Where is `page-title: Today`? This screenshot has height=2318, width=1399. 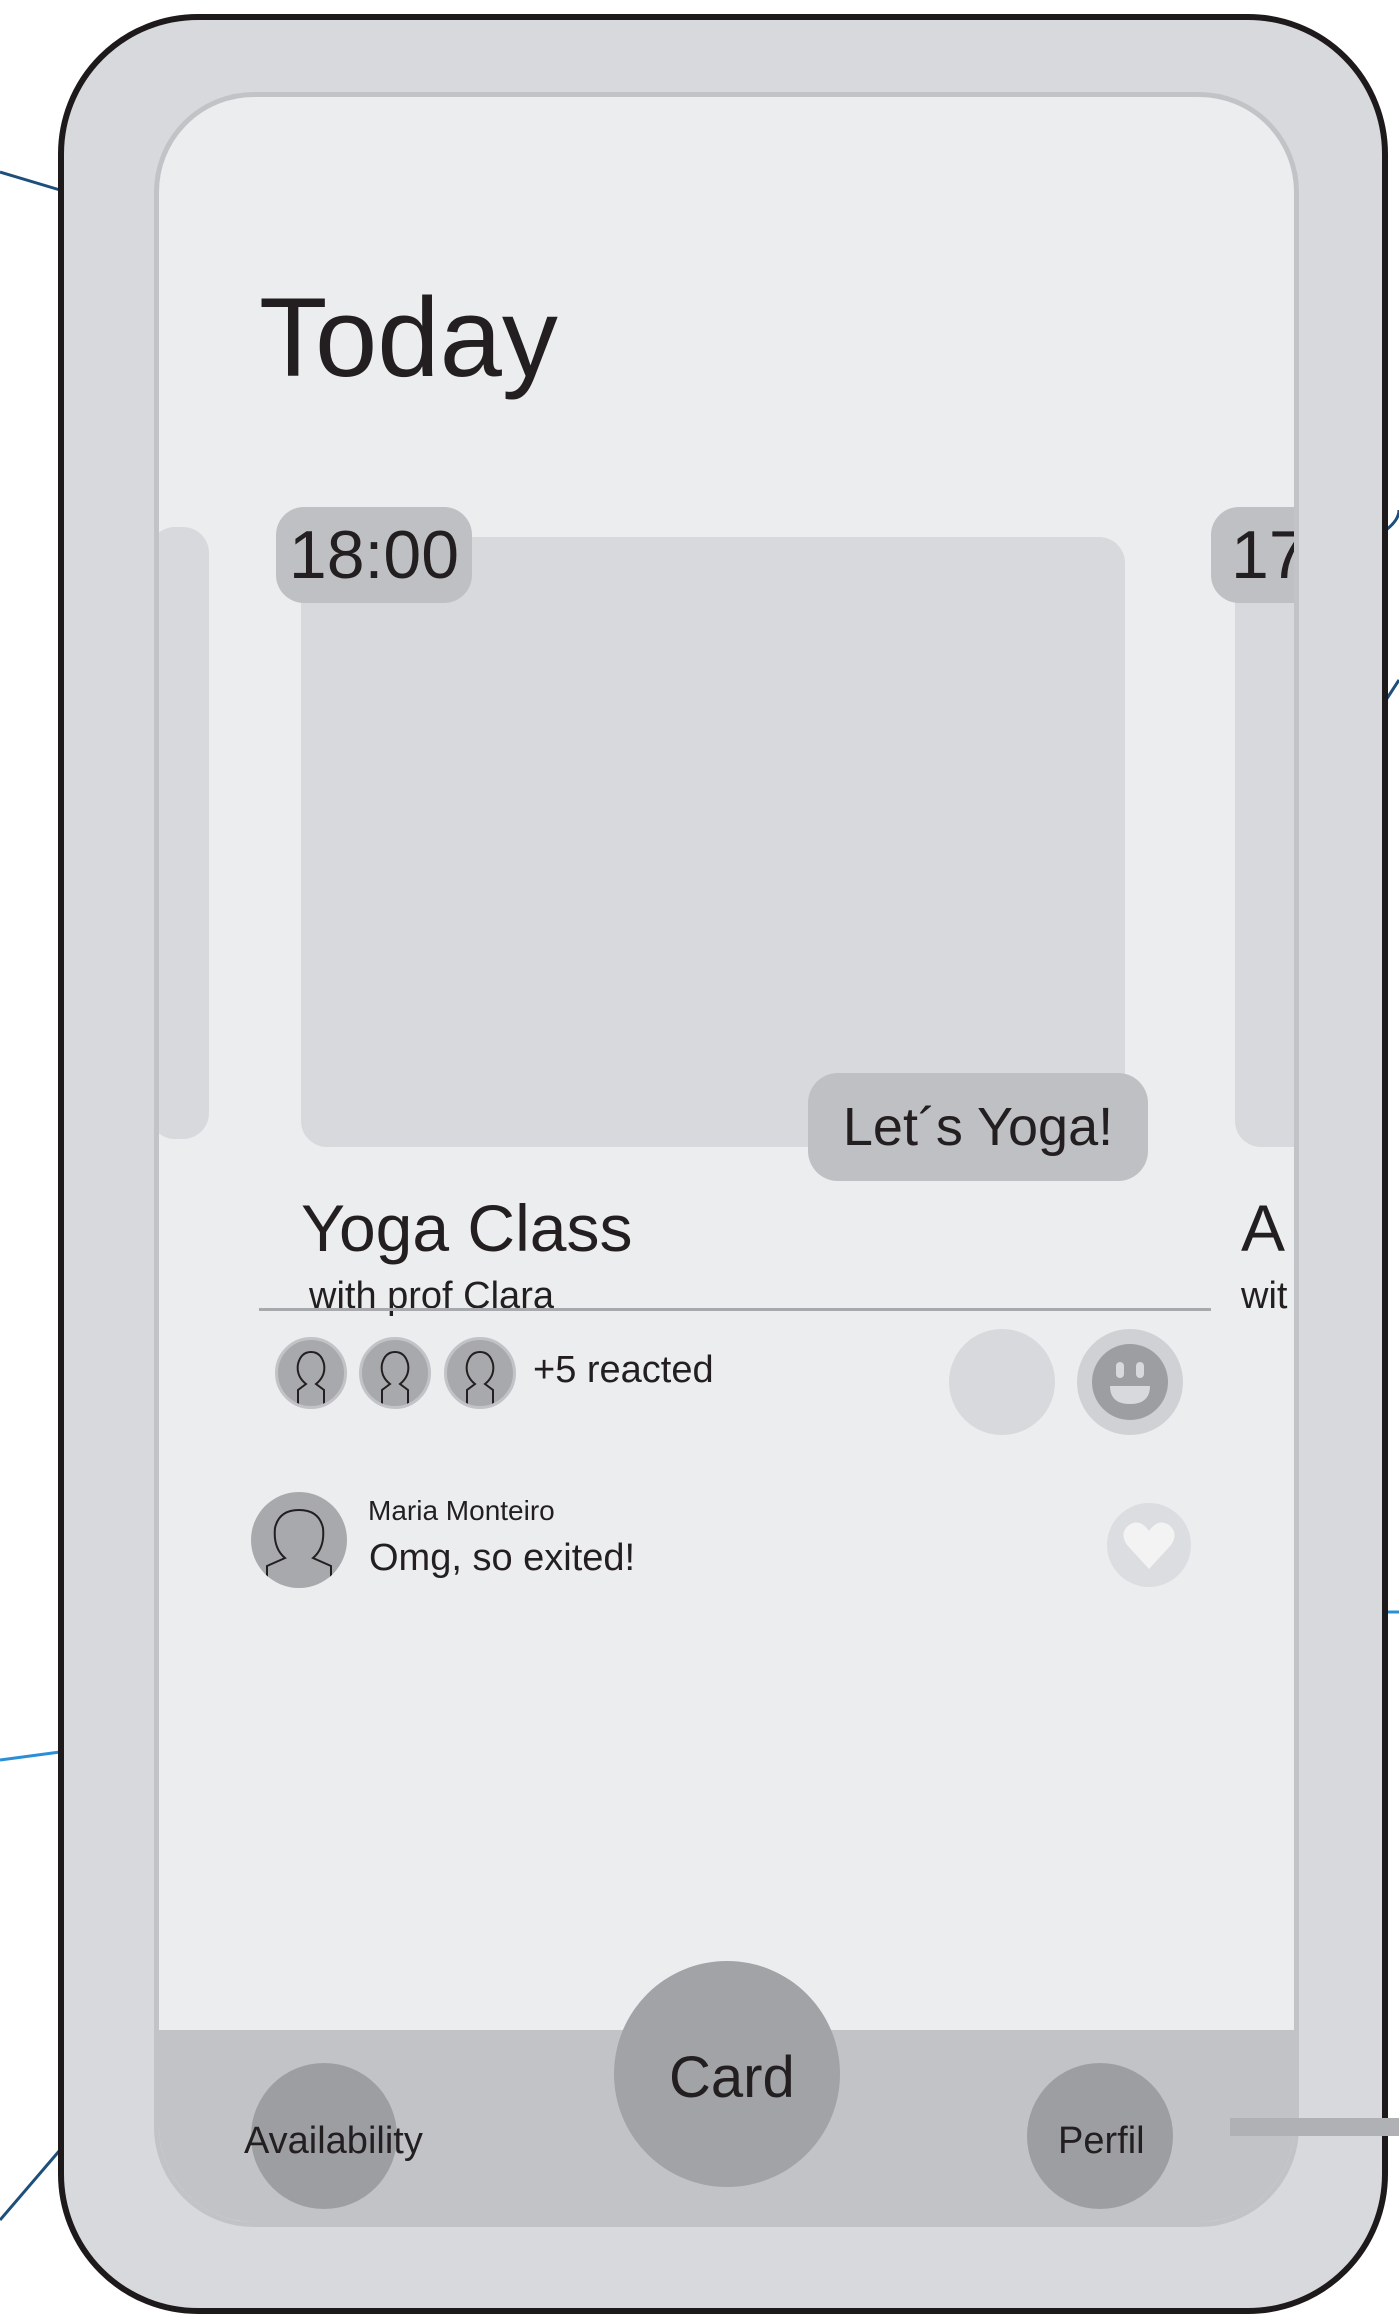 page-title: Today is located at coordinates (408, 337).